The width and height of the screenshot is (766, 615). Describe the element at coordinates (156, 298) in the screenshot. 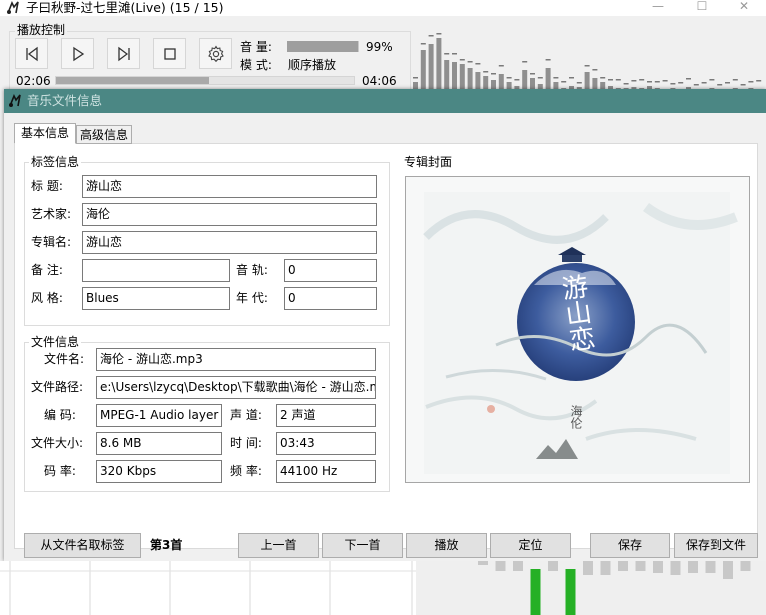

I see `genre-field: Blues` at that location.